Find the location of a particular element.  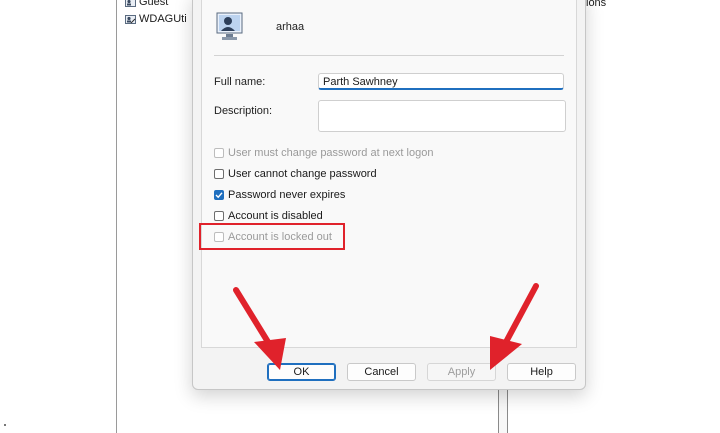

username-label: arhaa is located at coordinates (290, 27).